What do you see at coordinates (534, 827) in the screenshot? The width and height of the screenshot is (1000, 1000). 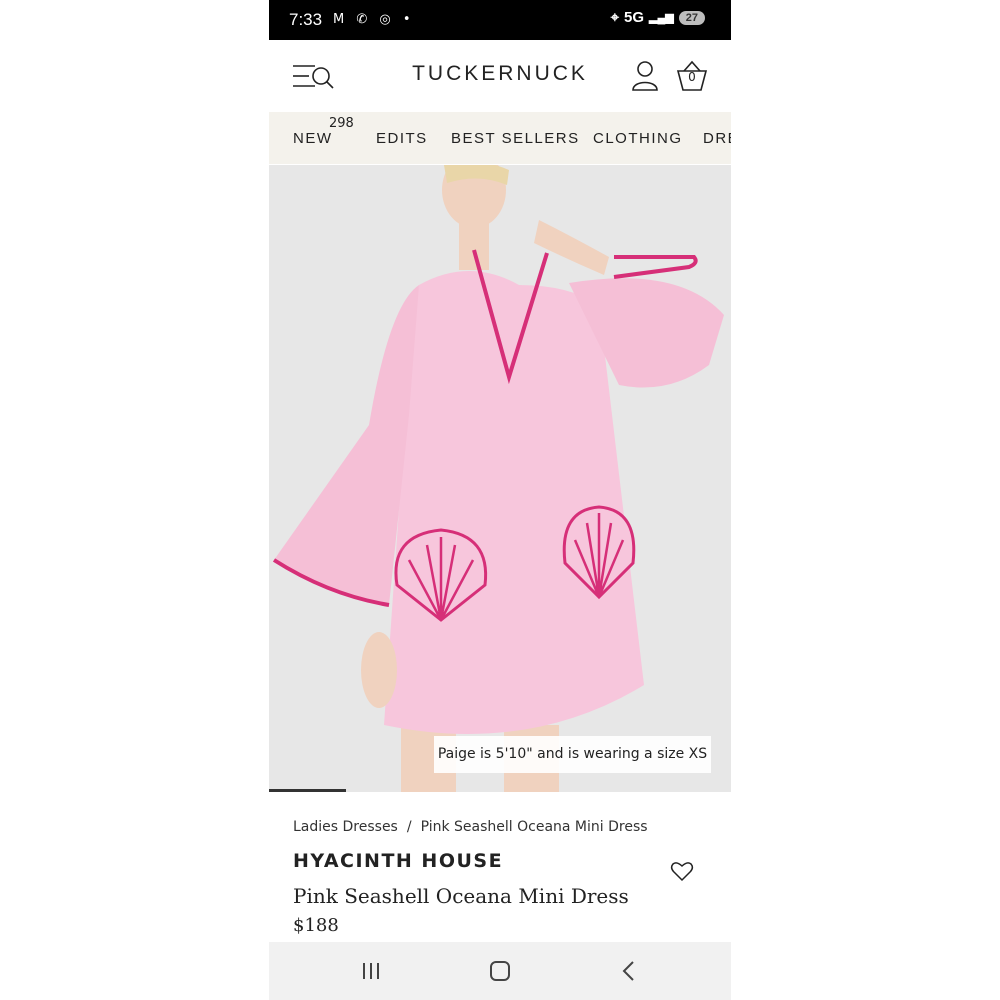 I see `breadcrumb-current-product: Pink Seashell Oceana Mini Dress` at bounding box center [534, 827].